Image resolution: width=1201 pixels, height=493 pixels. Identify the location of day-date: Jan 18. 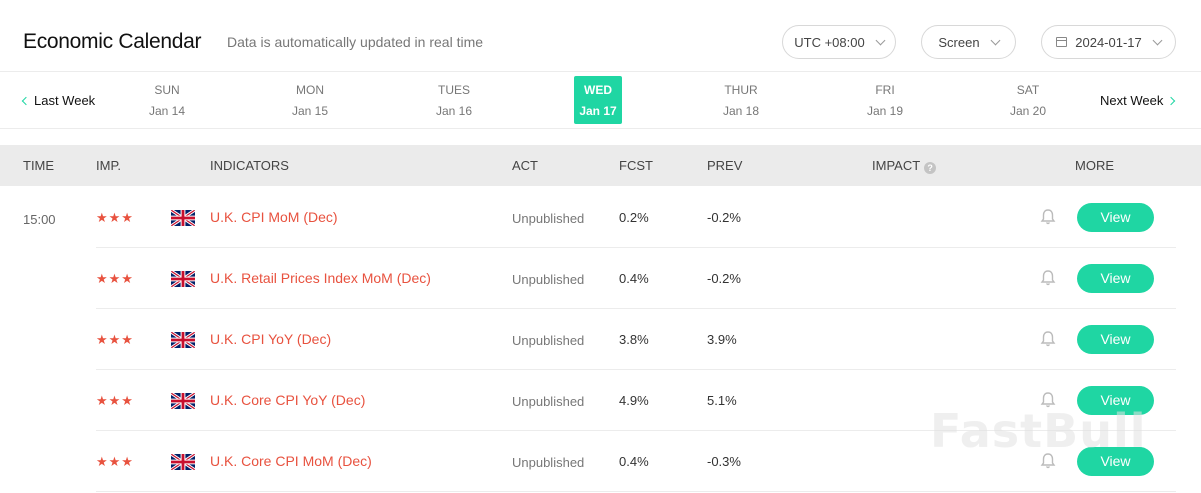
(741, 111).